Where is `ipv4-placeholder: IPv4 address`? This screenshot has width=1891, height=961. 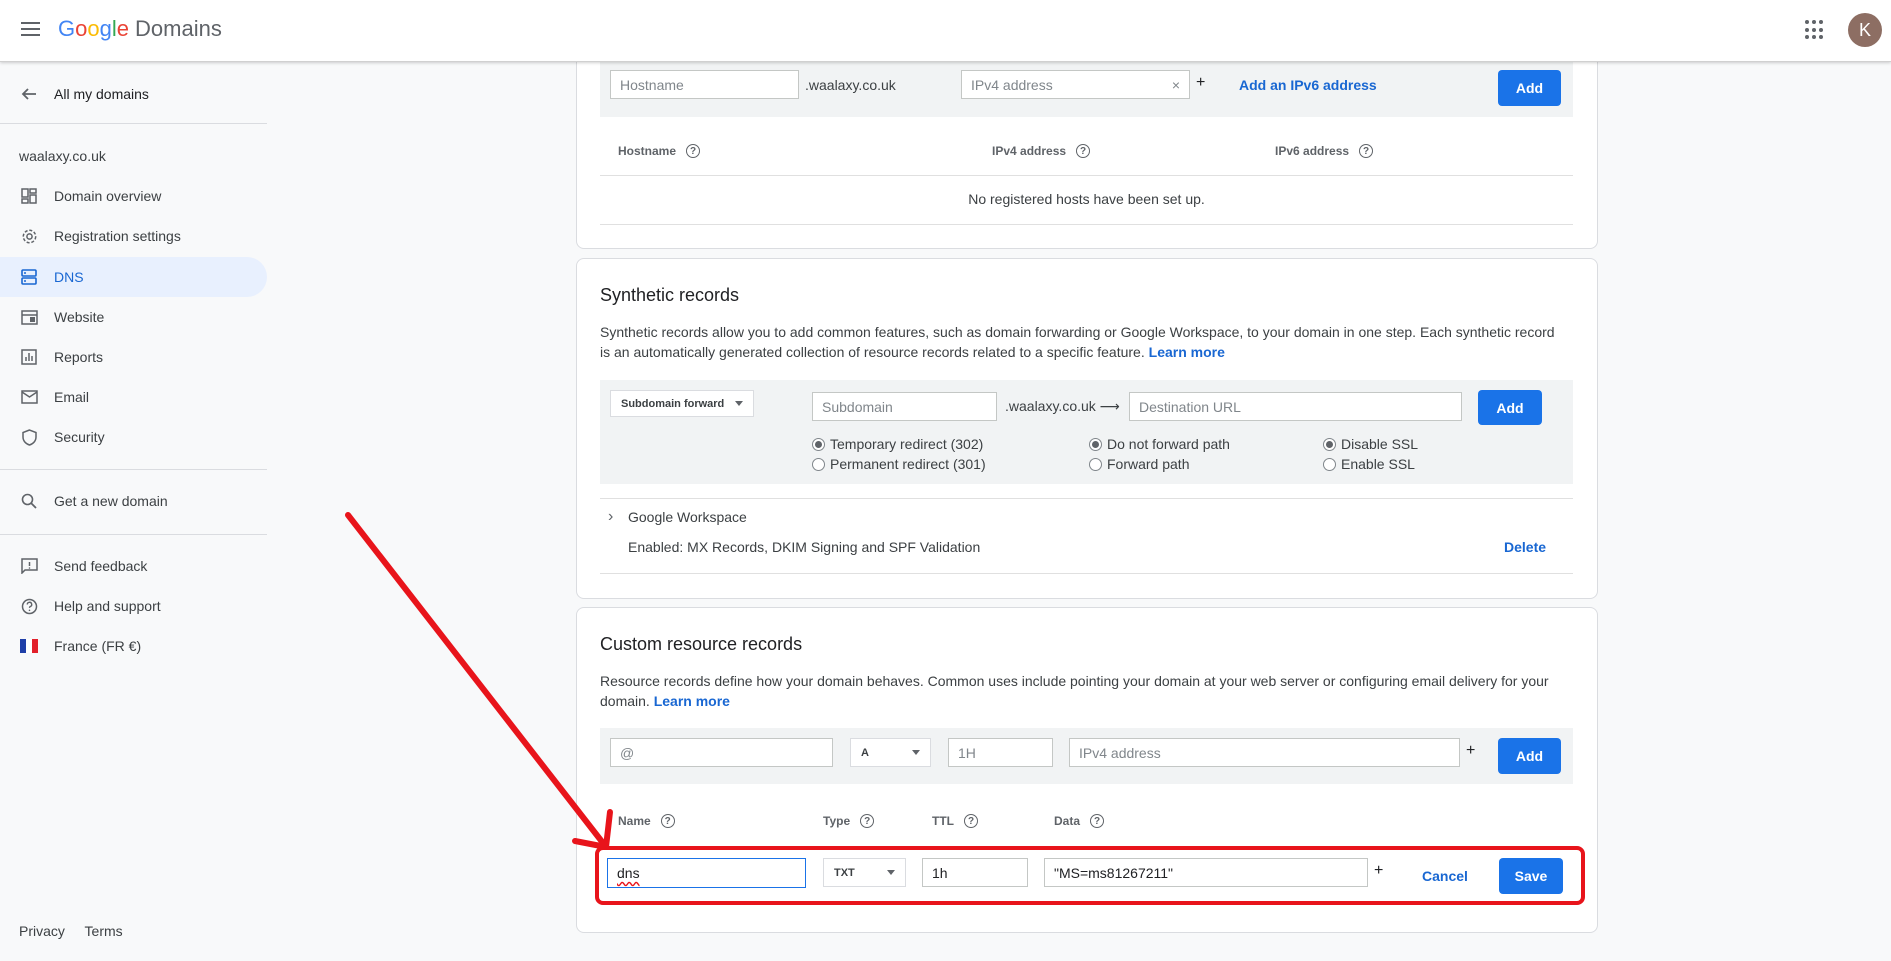
ipv4-placeholder: IPv4 address is located at coordinates (1012, 84).